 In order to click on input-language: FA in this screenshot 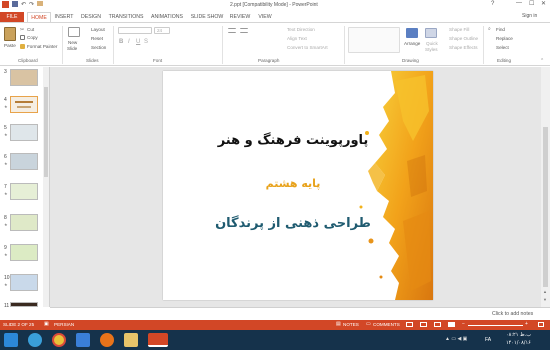, I will do `click(488, 340)`.